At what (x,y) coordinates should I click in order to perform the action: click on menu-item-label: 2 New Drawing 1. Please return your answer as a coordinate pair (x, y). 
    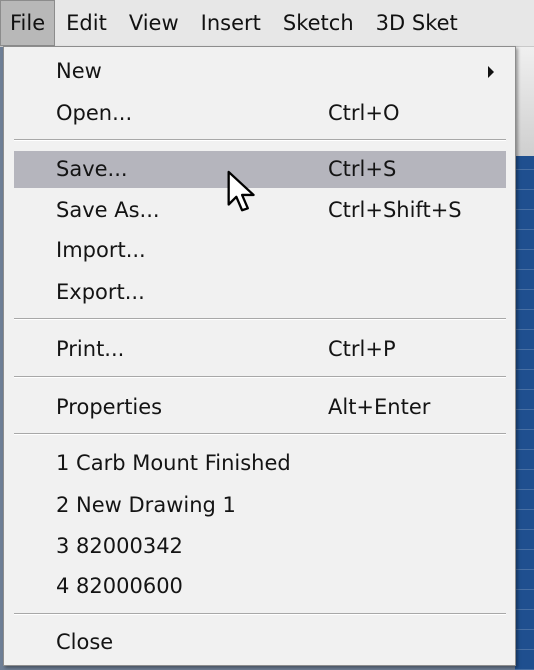
    Looking at the image, I should click on (146, 505).